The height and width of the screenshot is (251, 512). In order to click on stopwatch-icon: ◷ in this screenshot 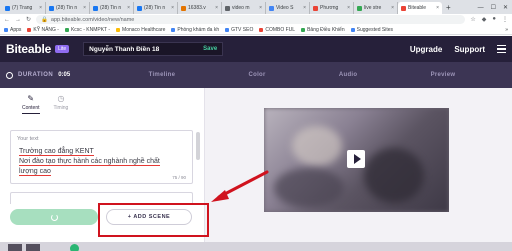, I will do `click(61, 98)`.